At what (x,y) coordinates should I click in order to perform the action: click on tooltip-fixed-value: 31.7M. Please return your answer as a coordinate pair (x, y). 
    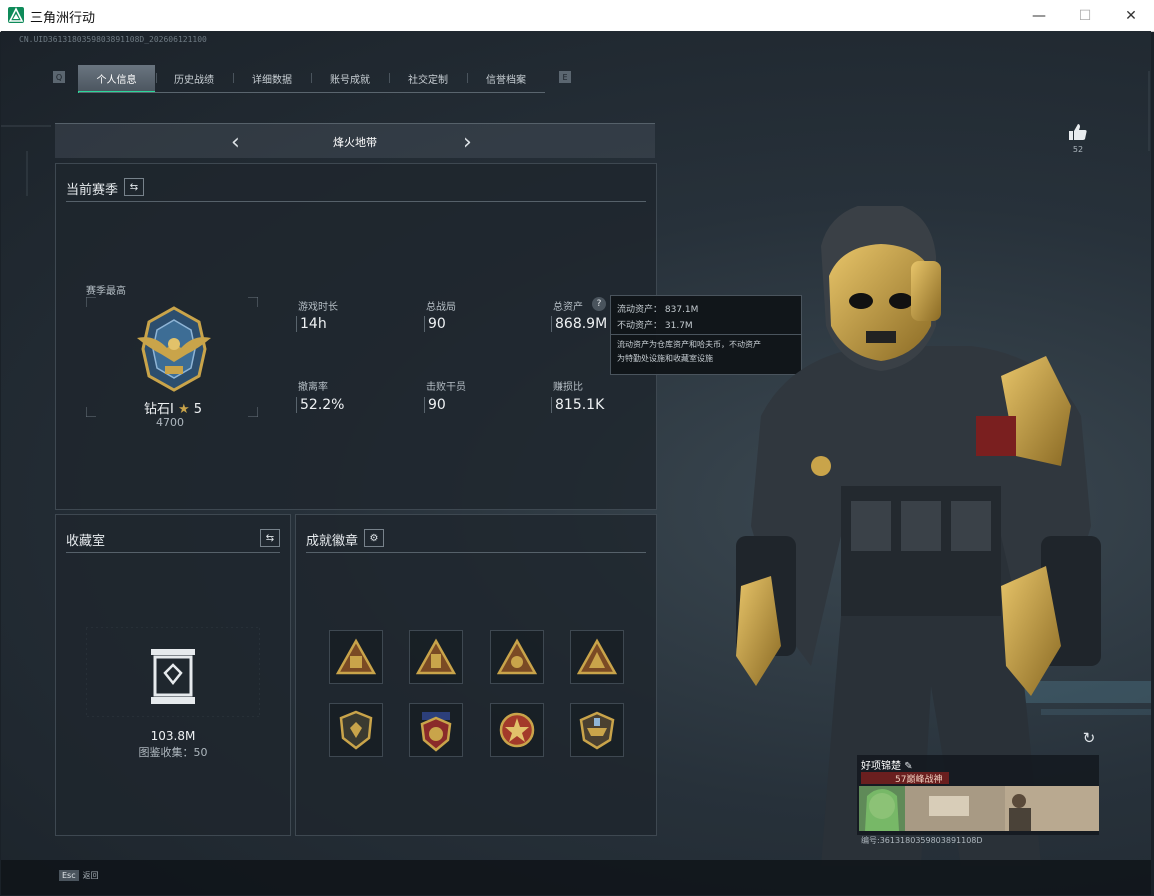
    Looking at the image, I should click on (678, 326).